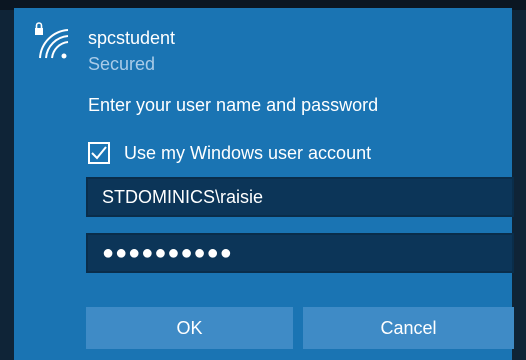 Image resolution: width=526 pixels, height=360 pixels. I want to click on background-left, so click(7, 185).